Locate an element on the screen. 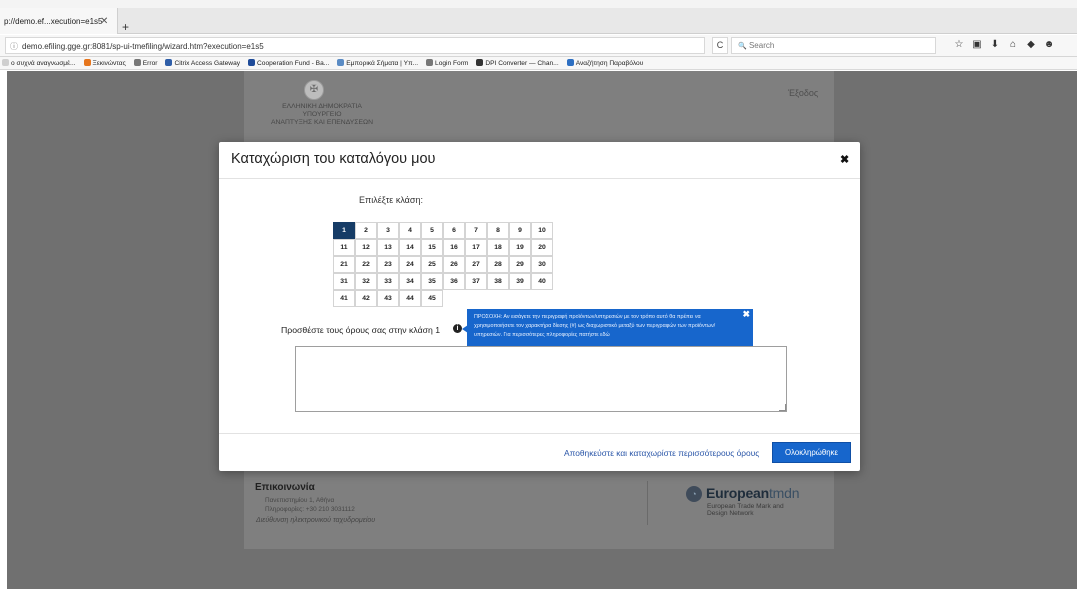 The width and height of the screenshot is (1077, 589). etmdn-name-bold: European is located at coordinates (737, 493).